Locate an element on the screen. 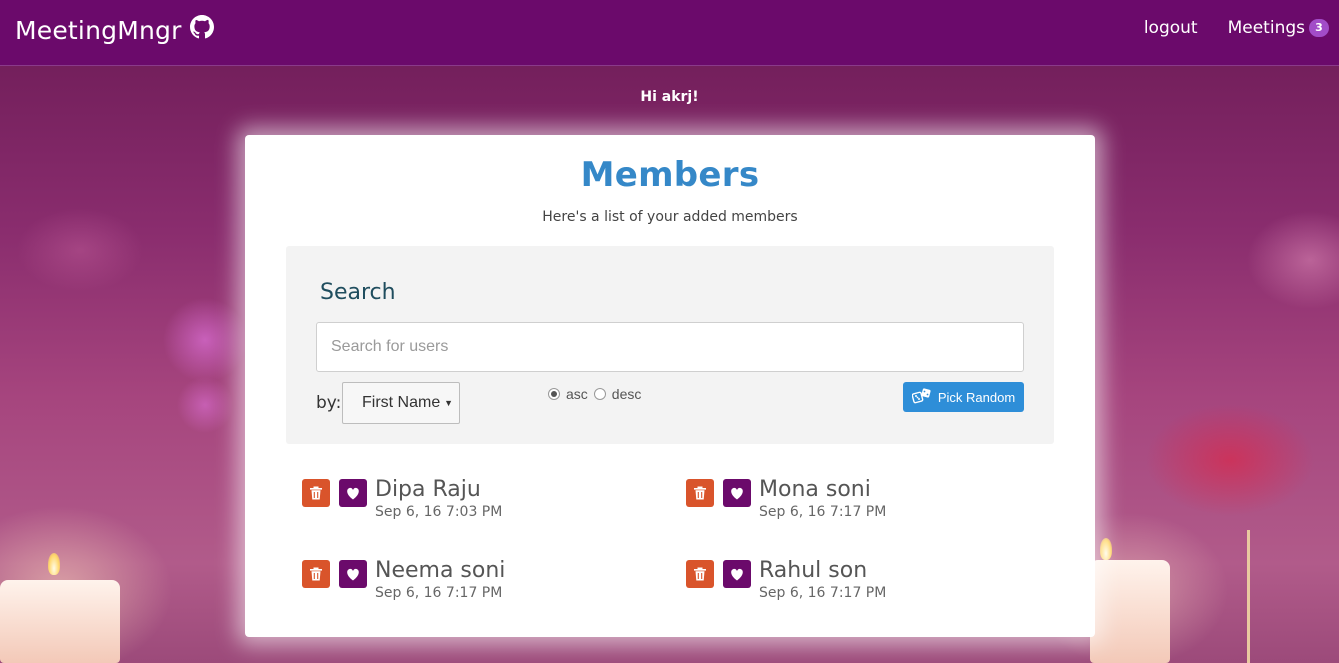  member-name: Dipa Raju is located at coordinates (428, 489).